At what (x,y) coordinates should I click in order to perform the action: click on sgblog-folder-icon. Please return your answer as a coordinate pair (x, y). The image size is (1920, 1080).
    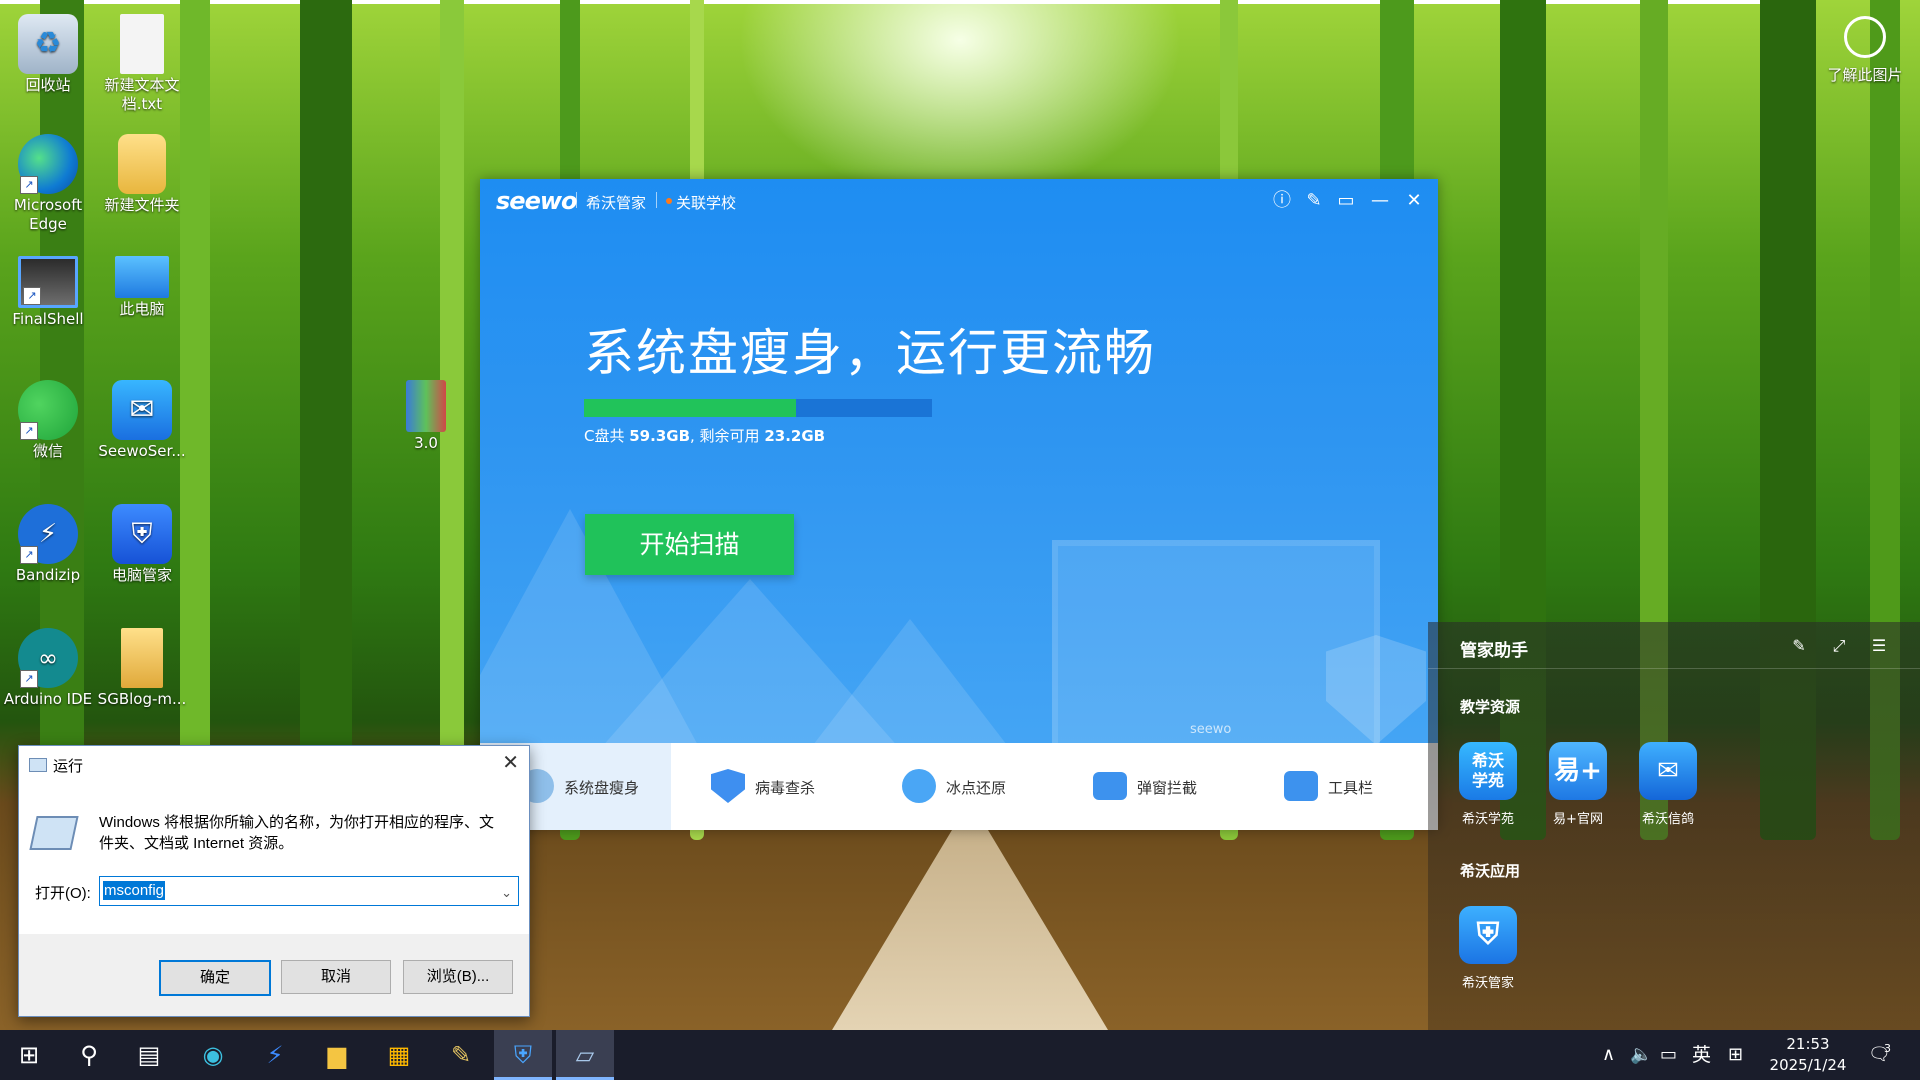
    Looking at the image, I should click on (142, 658).